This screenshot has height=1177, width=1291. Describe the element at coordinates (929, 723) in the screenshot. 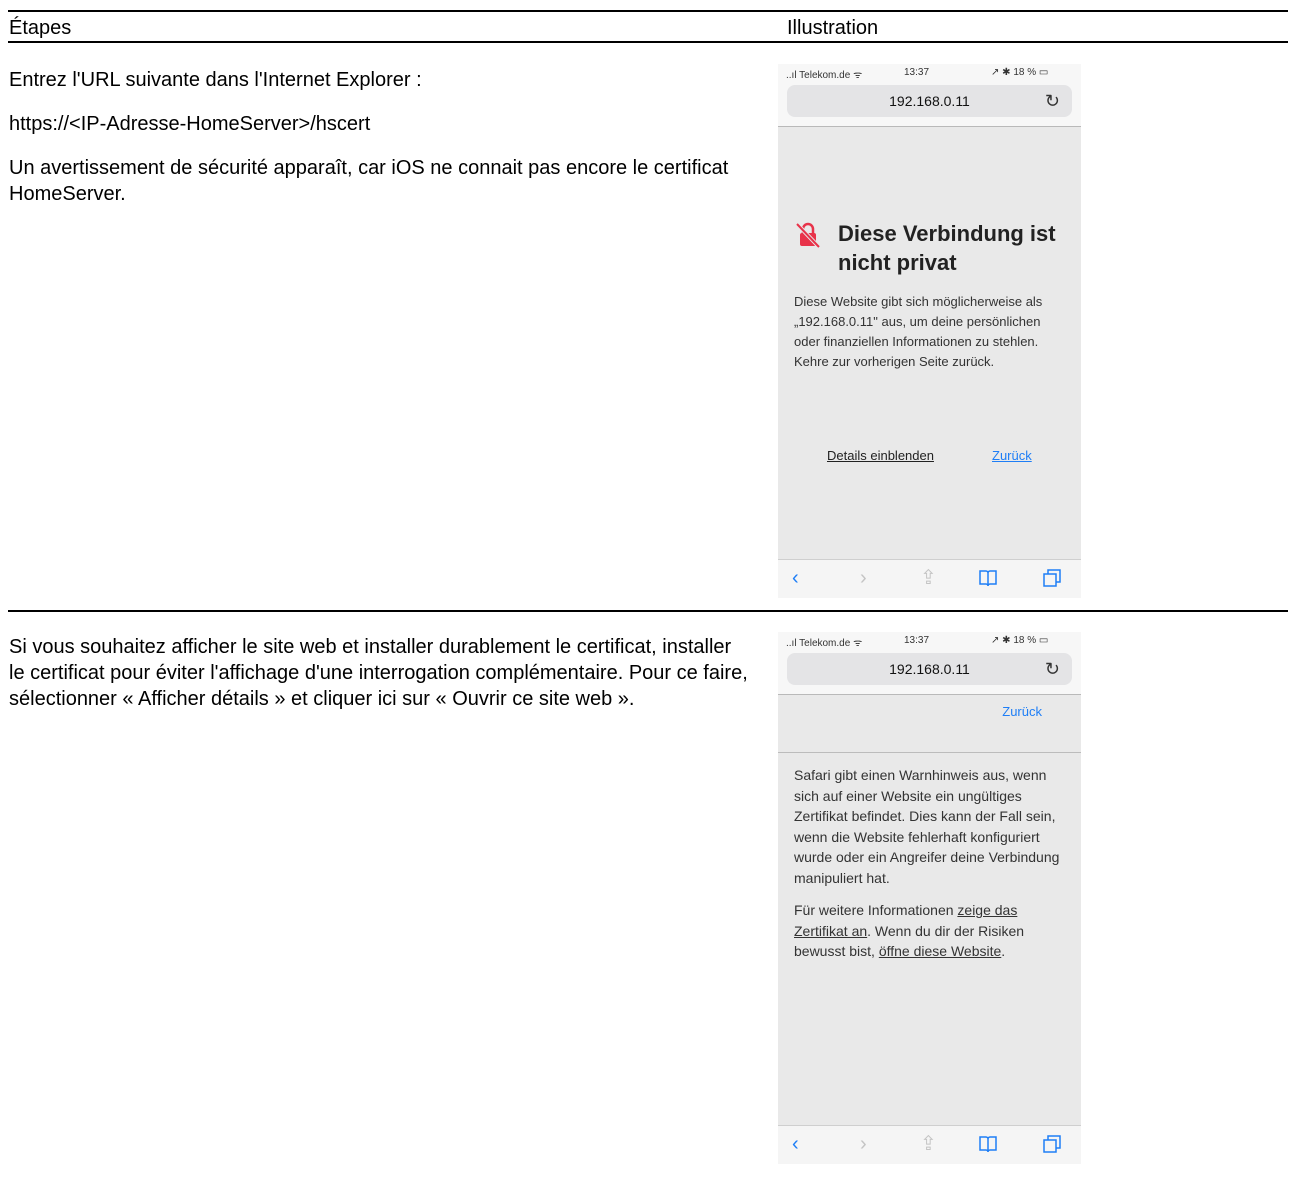

I see `back-bar: Zurück` at that location.